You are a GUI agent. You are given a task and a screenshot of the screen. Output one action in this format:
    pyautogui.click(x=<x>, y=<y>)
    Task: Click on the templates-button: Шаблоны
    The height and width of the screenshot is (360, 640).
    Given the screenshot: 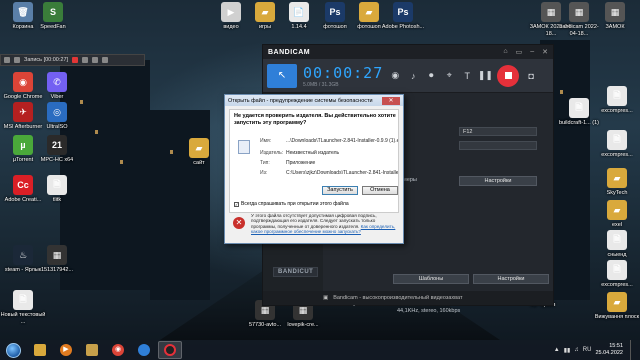 What is the action you would take?
    pyautogui.click(x=431, y=279)
    